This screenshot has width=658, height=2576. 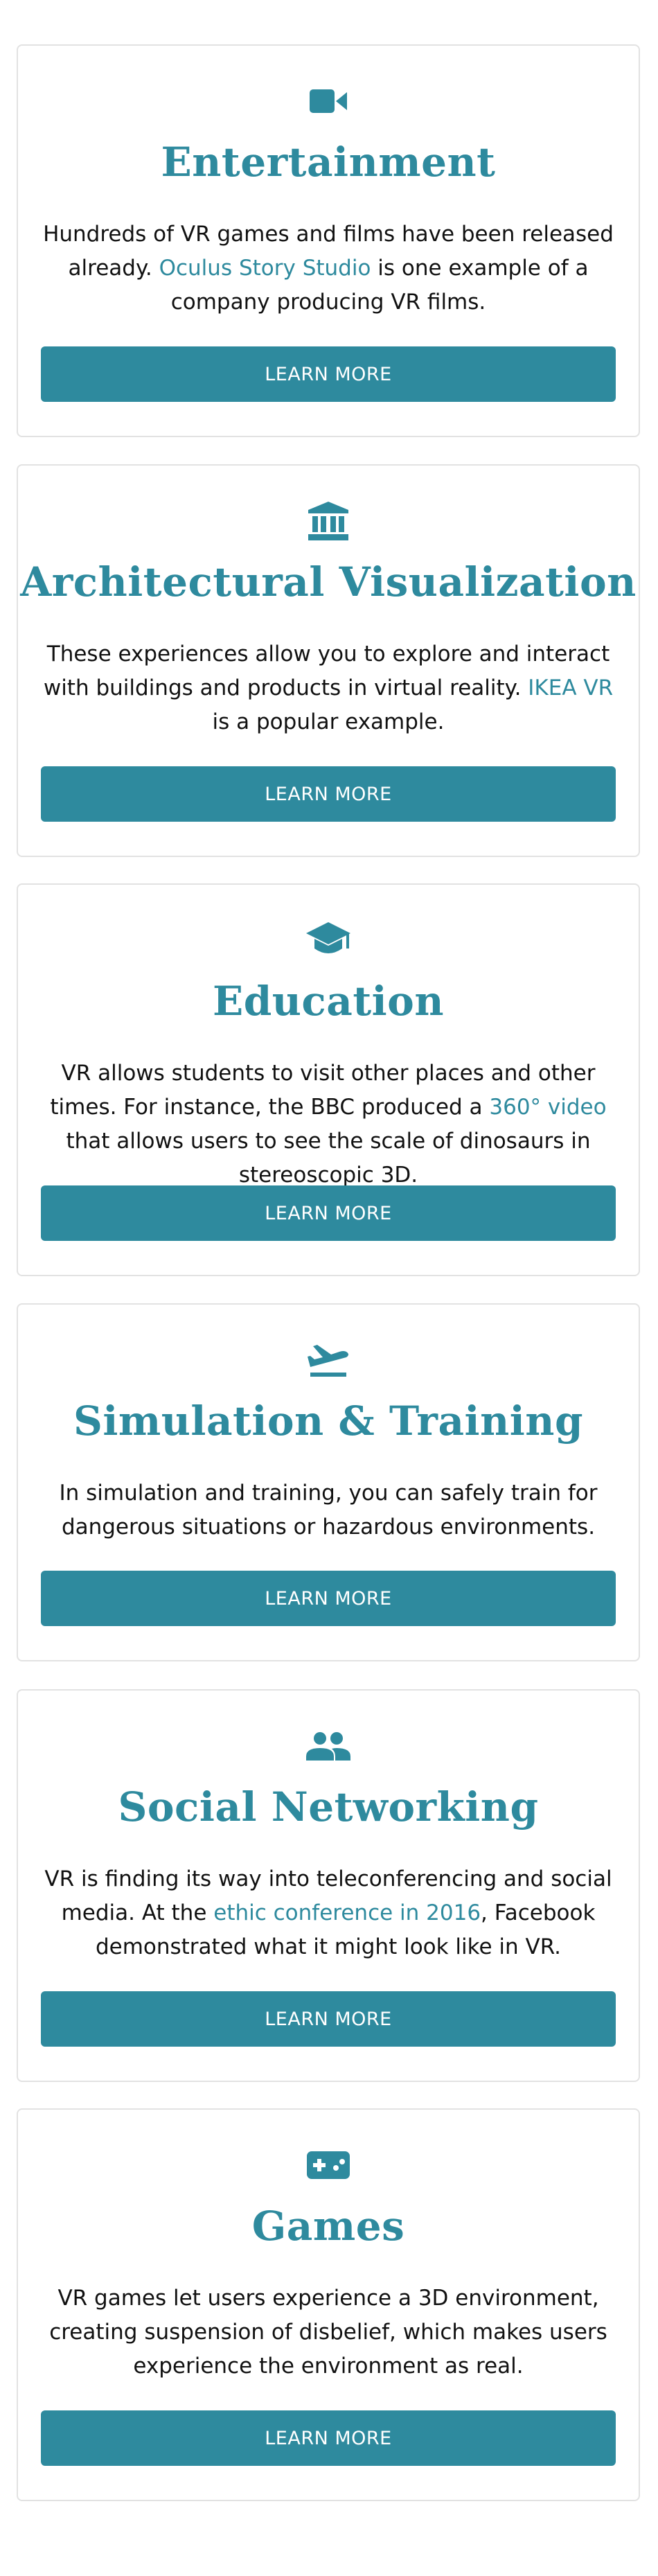 What do you see at coordinates (328, 1360) in the screenshot?
I see `airplane-takeoff-icon` at bounding box center [328, 1360].